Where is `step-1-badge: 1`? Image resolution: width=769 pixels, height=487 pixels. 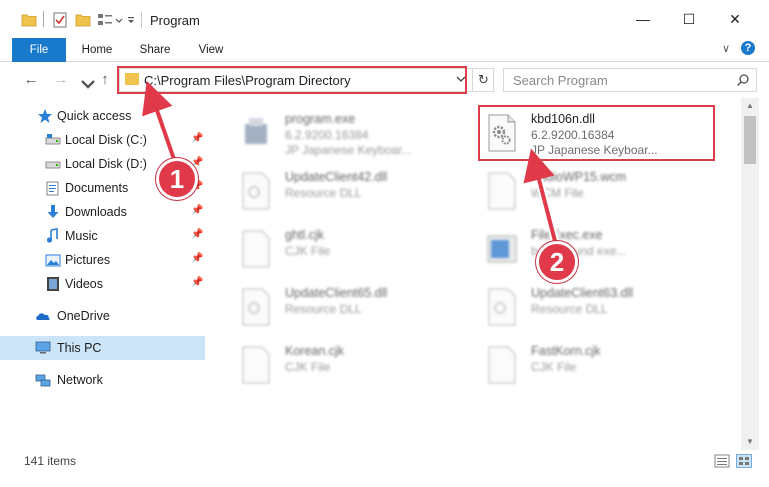 step-1-badge: 1 is located at coordinates (177, 179).